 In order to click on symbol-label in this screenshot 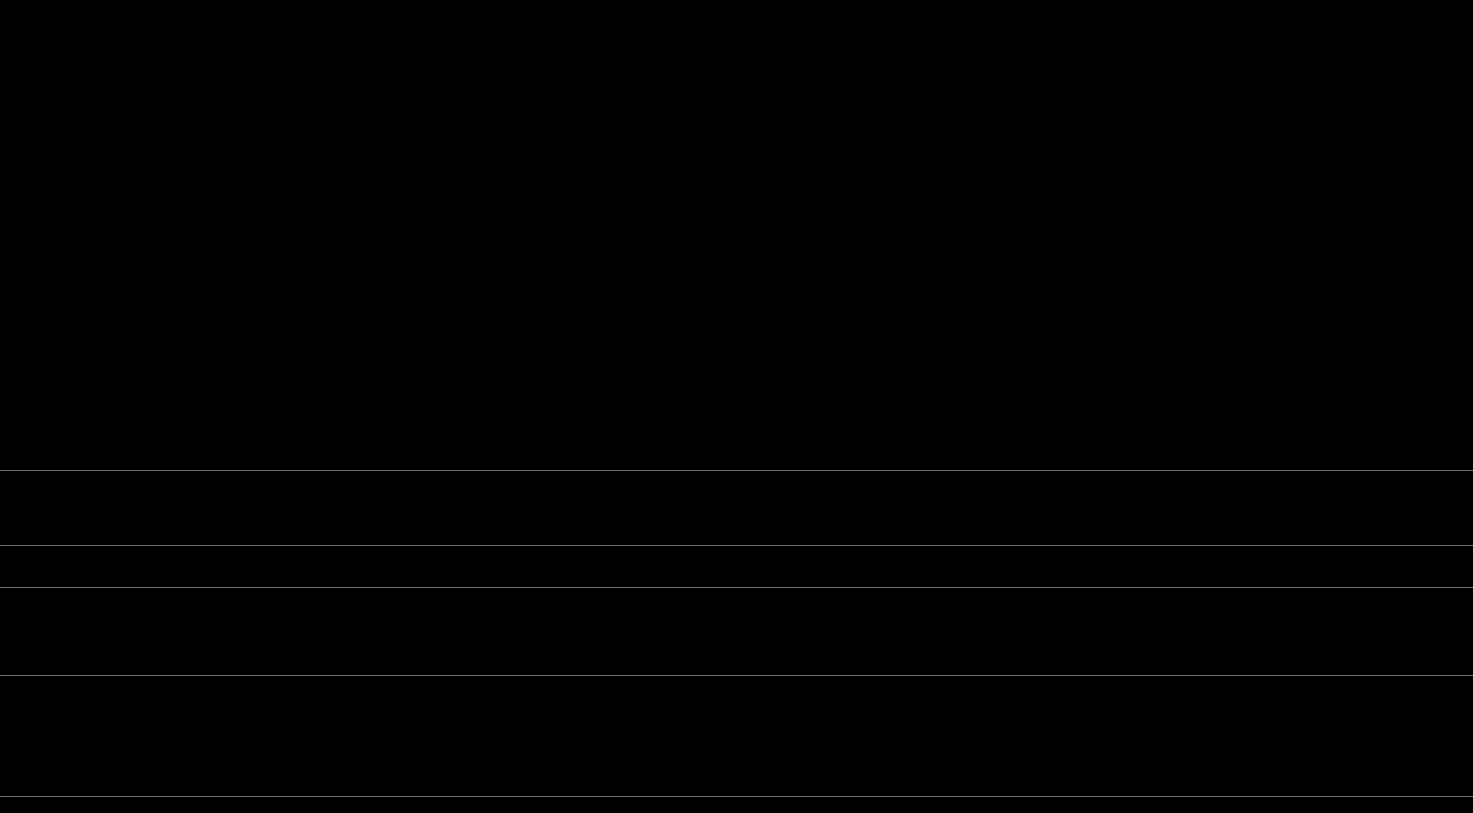, I will do `click(12, 701)`.